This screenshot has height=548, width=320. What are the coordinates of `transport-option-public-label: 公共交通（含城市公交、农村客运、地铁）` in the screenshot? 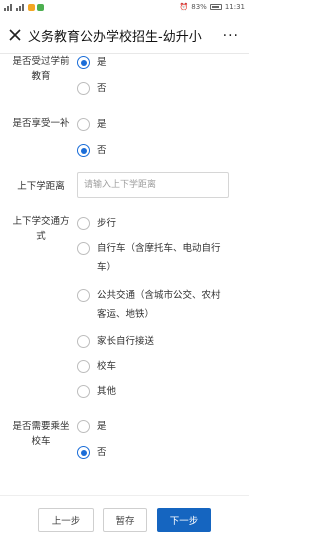 It's located at (159, 305).